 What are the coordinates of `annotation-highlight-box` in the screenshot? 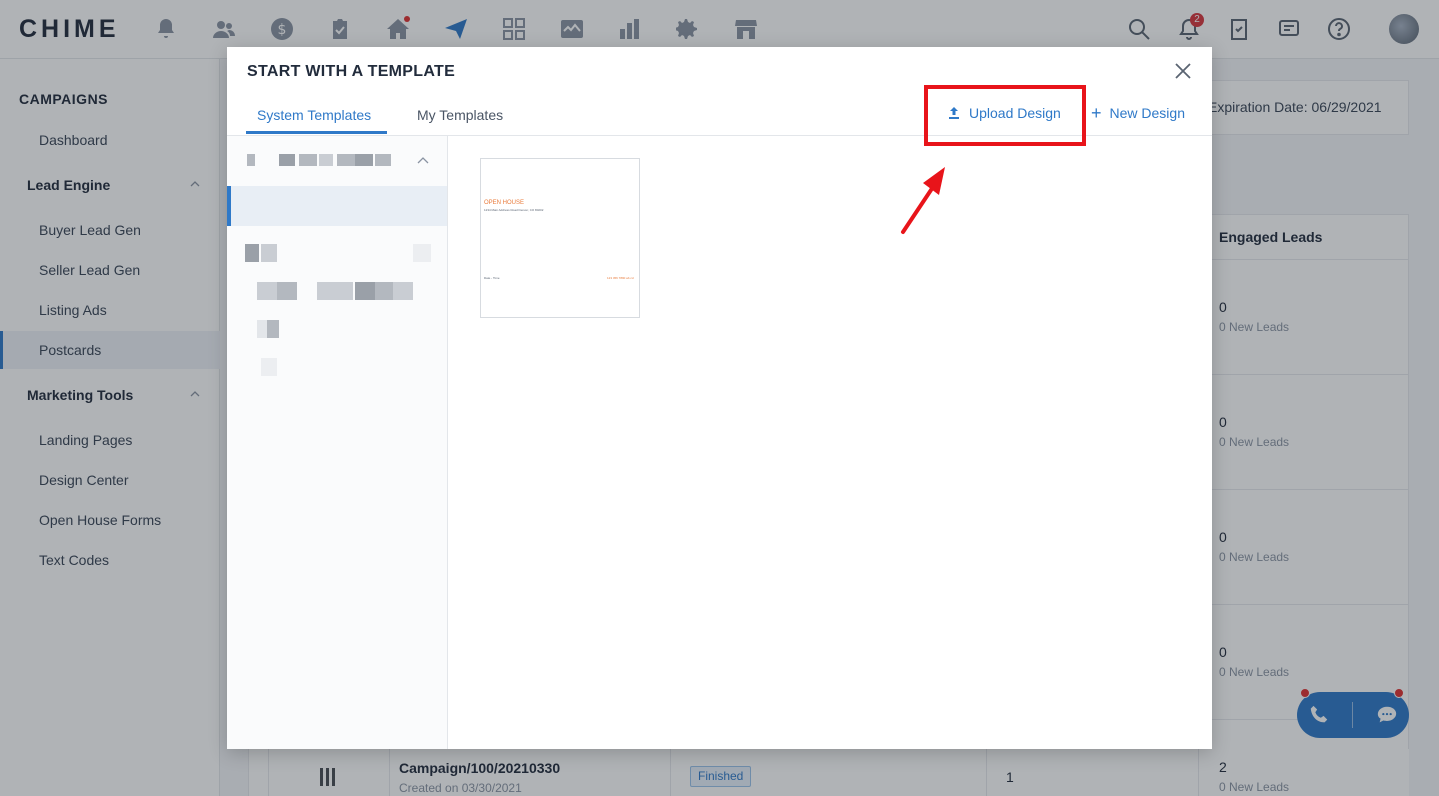 It's located at (1005, 115).